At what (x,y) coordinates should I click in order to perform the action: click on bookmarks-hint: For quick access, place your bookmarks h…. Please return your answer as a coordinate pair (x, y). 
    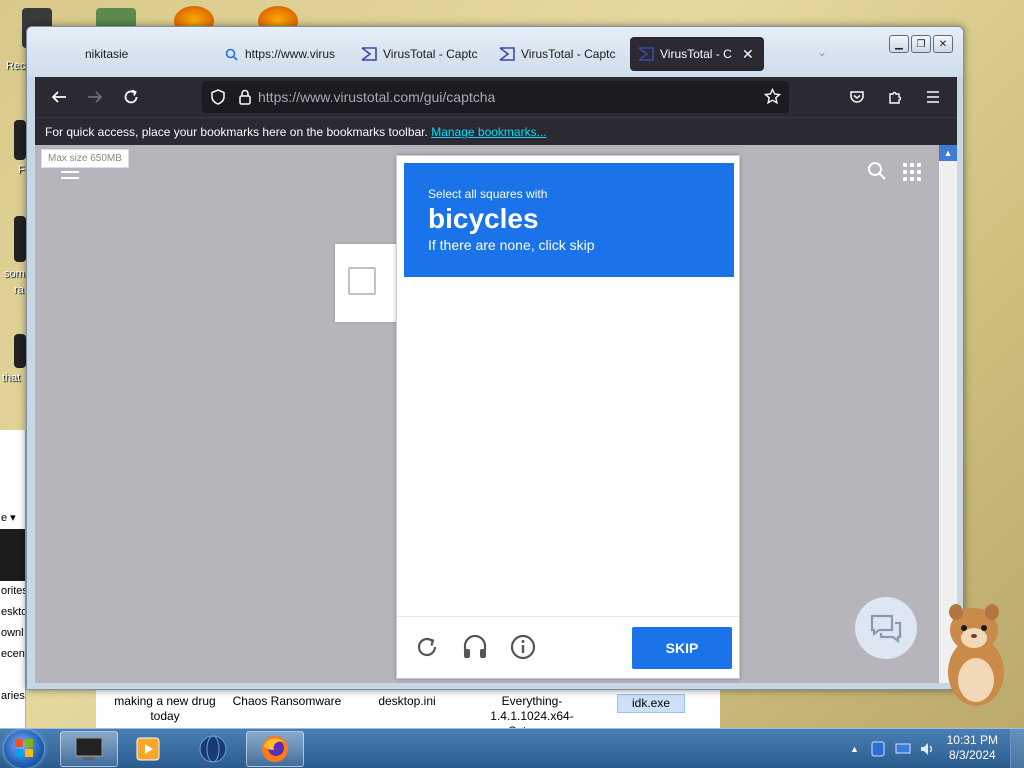
    Looking at the image, I should click on (236, 132).